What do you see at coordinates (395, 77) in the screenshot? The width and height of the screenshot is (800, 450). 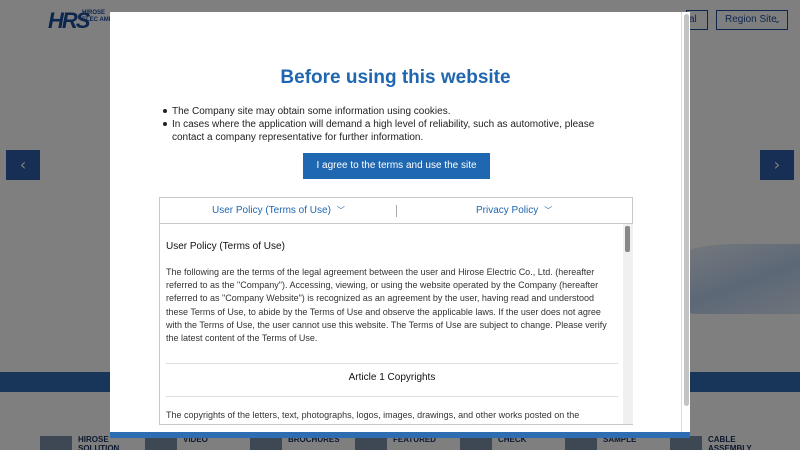 I see `modal-title: Before using this website` at bounding box center [395, 77].